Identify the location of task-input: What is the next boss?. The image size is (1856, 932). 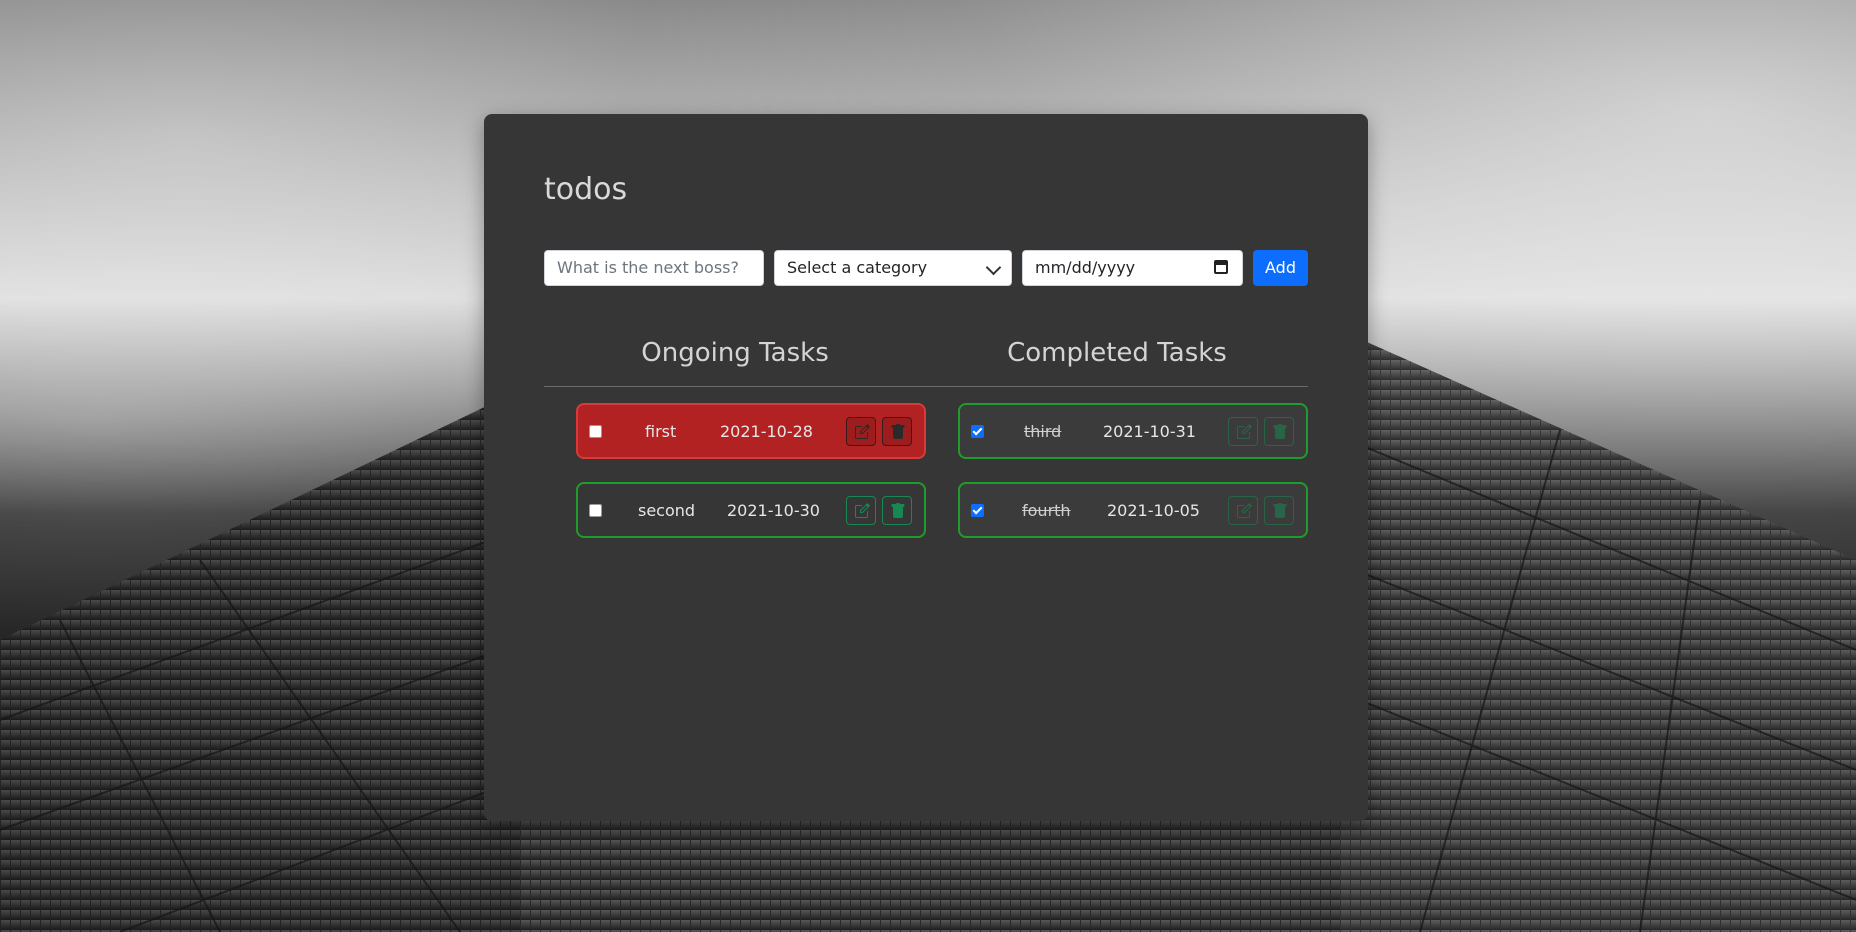
(654, 268).